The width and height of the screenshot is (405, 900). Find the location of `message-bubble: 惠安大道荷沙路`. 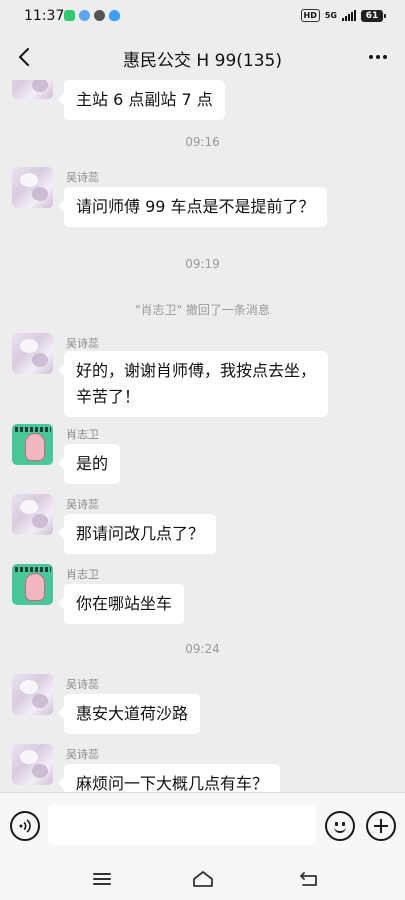

message-bubble: 惠安大道荷沙路 is located at coordinates (129, 714).